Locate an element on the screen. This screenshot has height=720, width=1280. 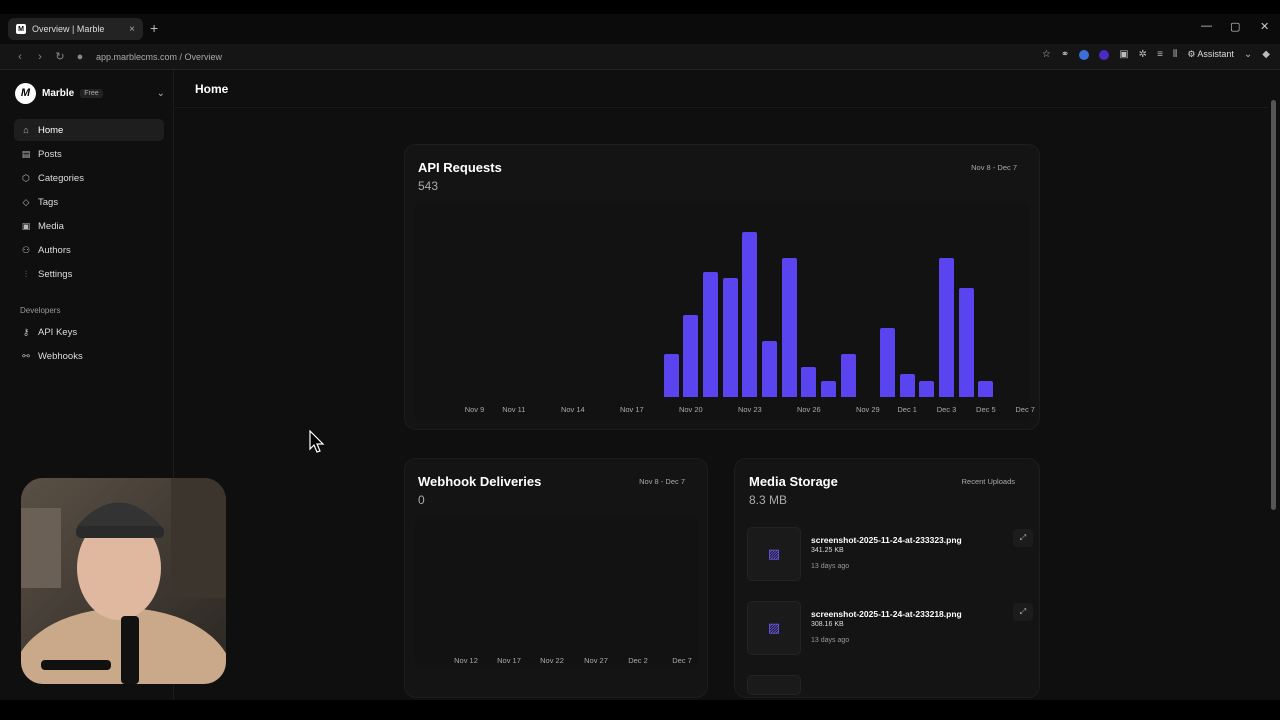
document-icon: ▤ is located at coordinates (26, 153).